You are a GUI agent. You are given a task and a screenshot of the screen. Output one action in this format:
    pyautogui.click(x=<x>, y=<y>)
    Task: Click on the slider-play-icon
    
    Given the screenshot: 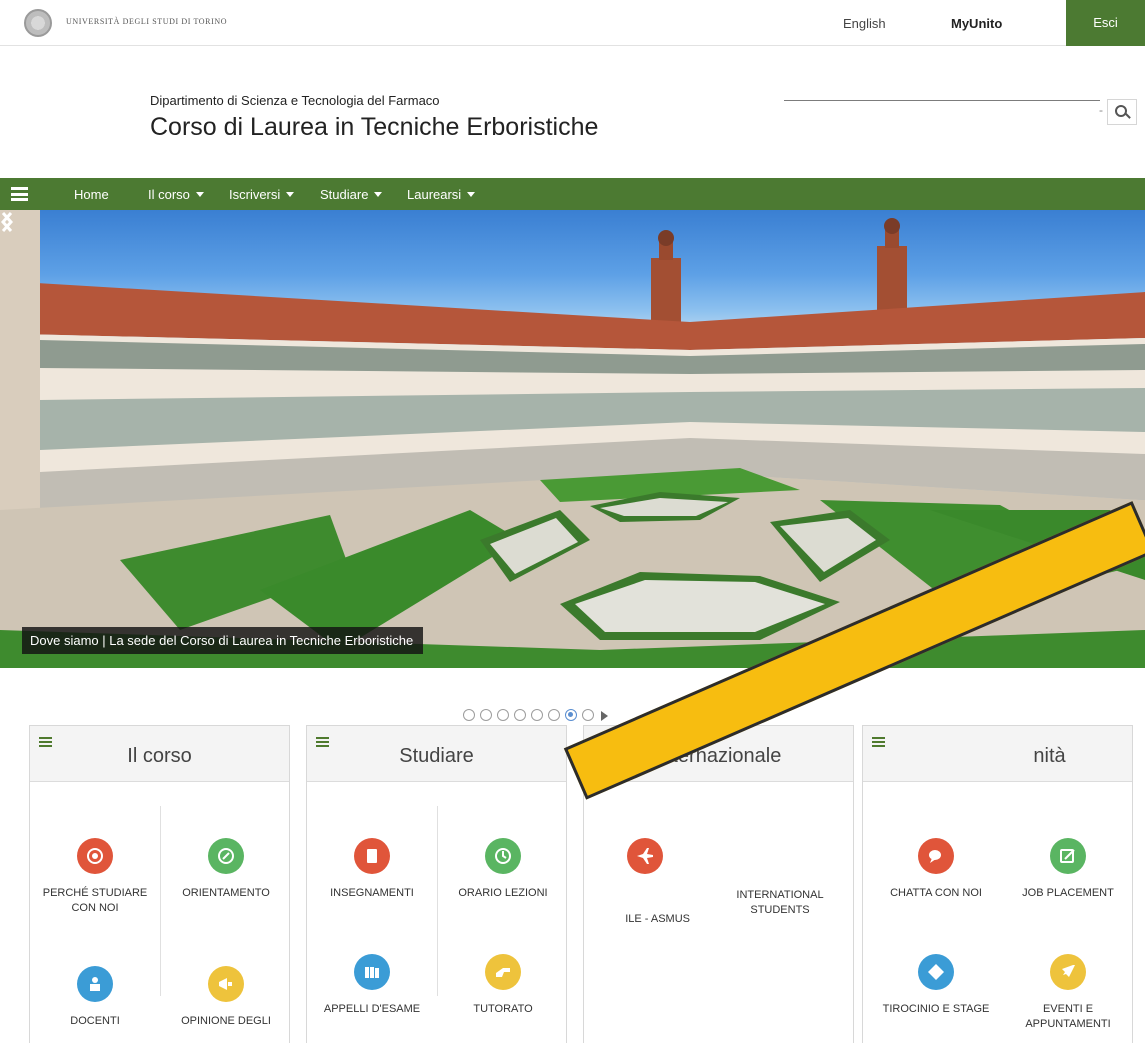 What is the action you would take?
    pyautogui.click(x=604, y=716)
    